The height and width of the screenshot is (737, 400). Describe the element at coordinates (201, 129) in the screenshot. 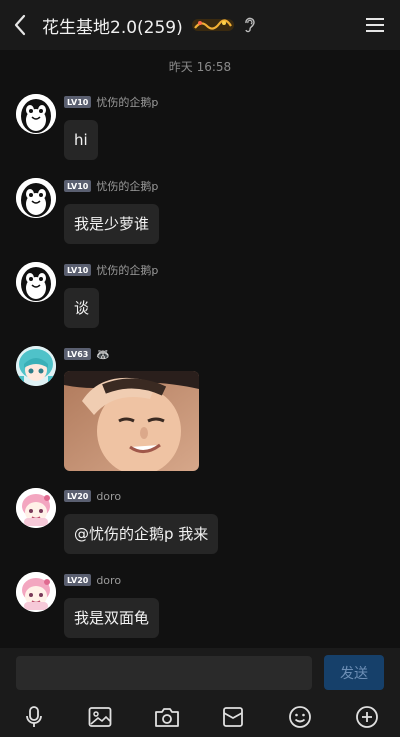

I see `message-item: LV10 忧伤的企鹅p hi` at that location.